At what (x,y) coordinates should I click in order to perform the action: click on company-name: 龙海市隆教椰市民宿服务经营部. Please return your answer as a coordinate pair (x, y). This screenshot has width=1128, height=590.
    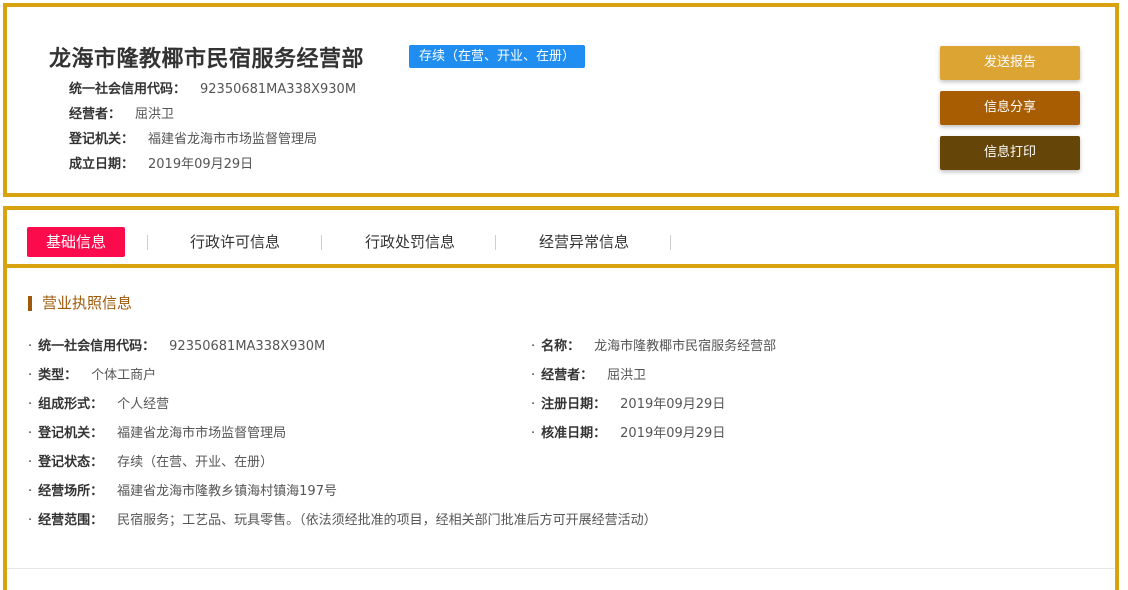
    Looking at the image, I should click on (207, 59).